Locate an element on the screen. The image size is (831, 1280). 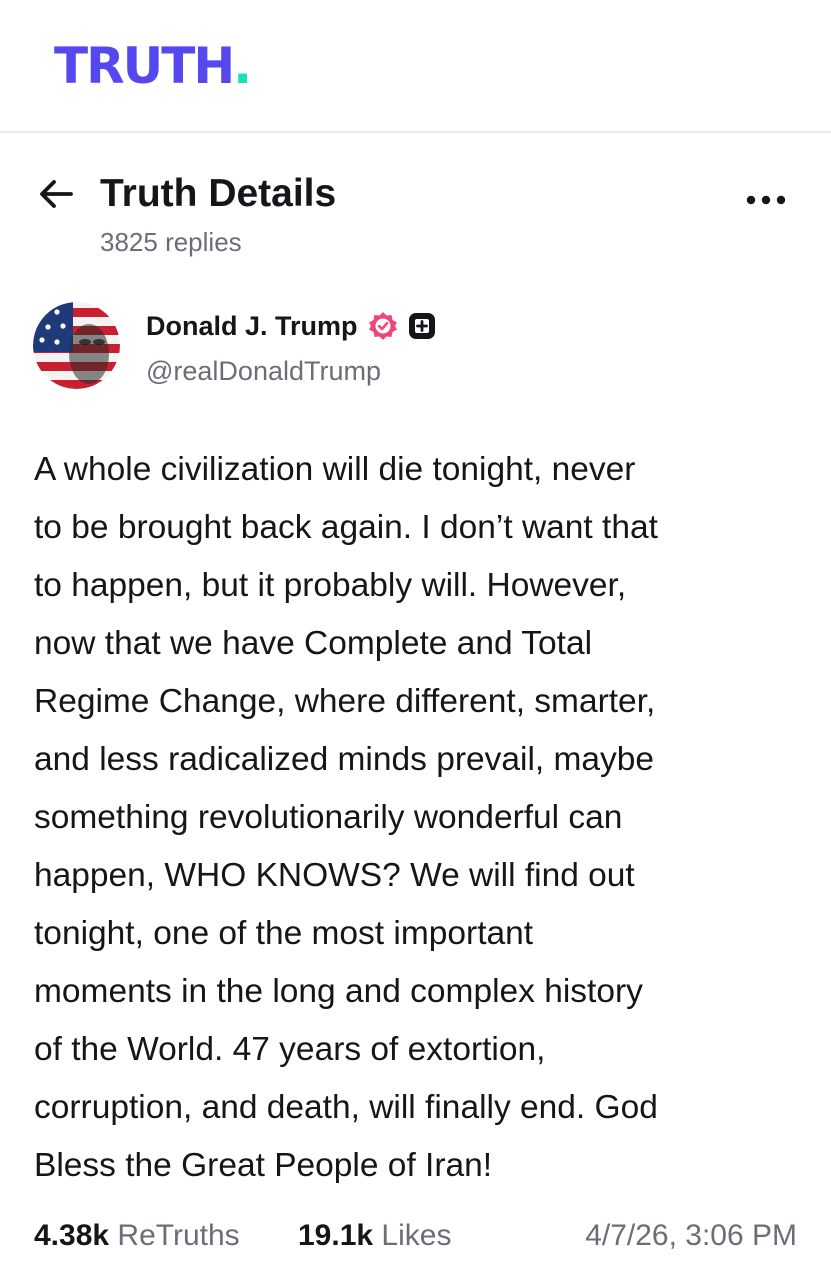
plus-badge-icon is located at coordinates (422, 326).